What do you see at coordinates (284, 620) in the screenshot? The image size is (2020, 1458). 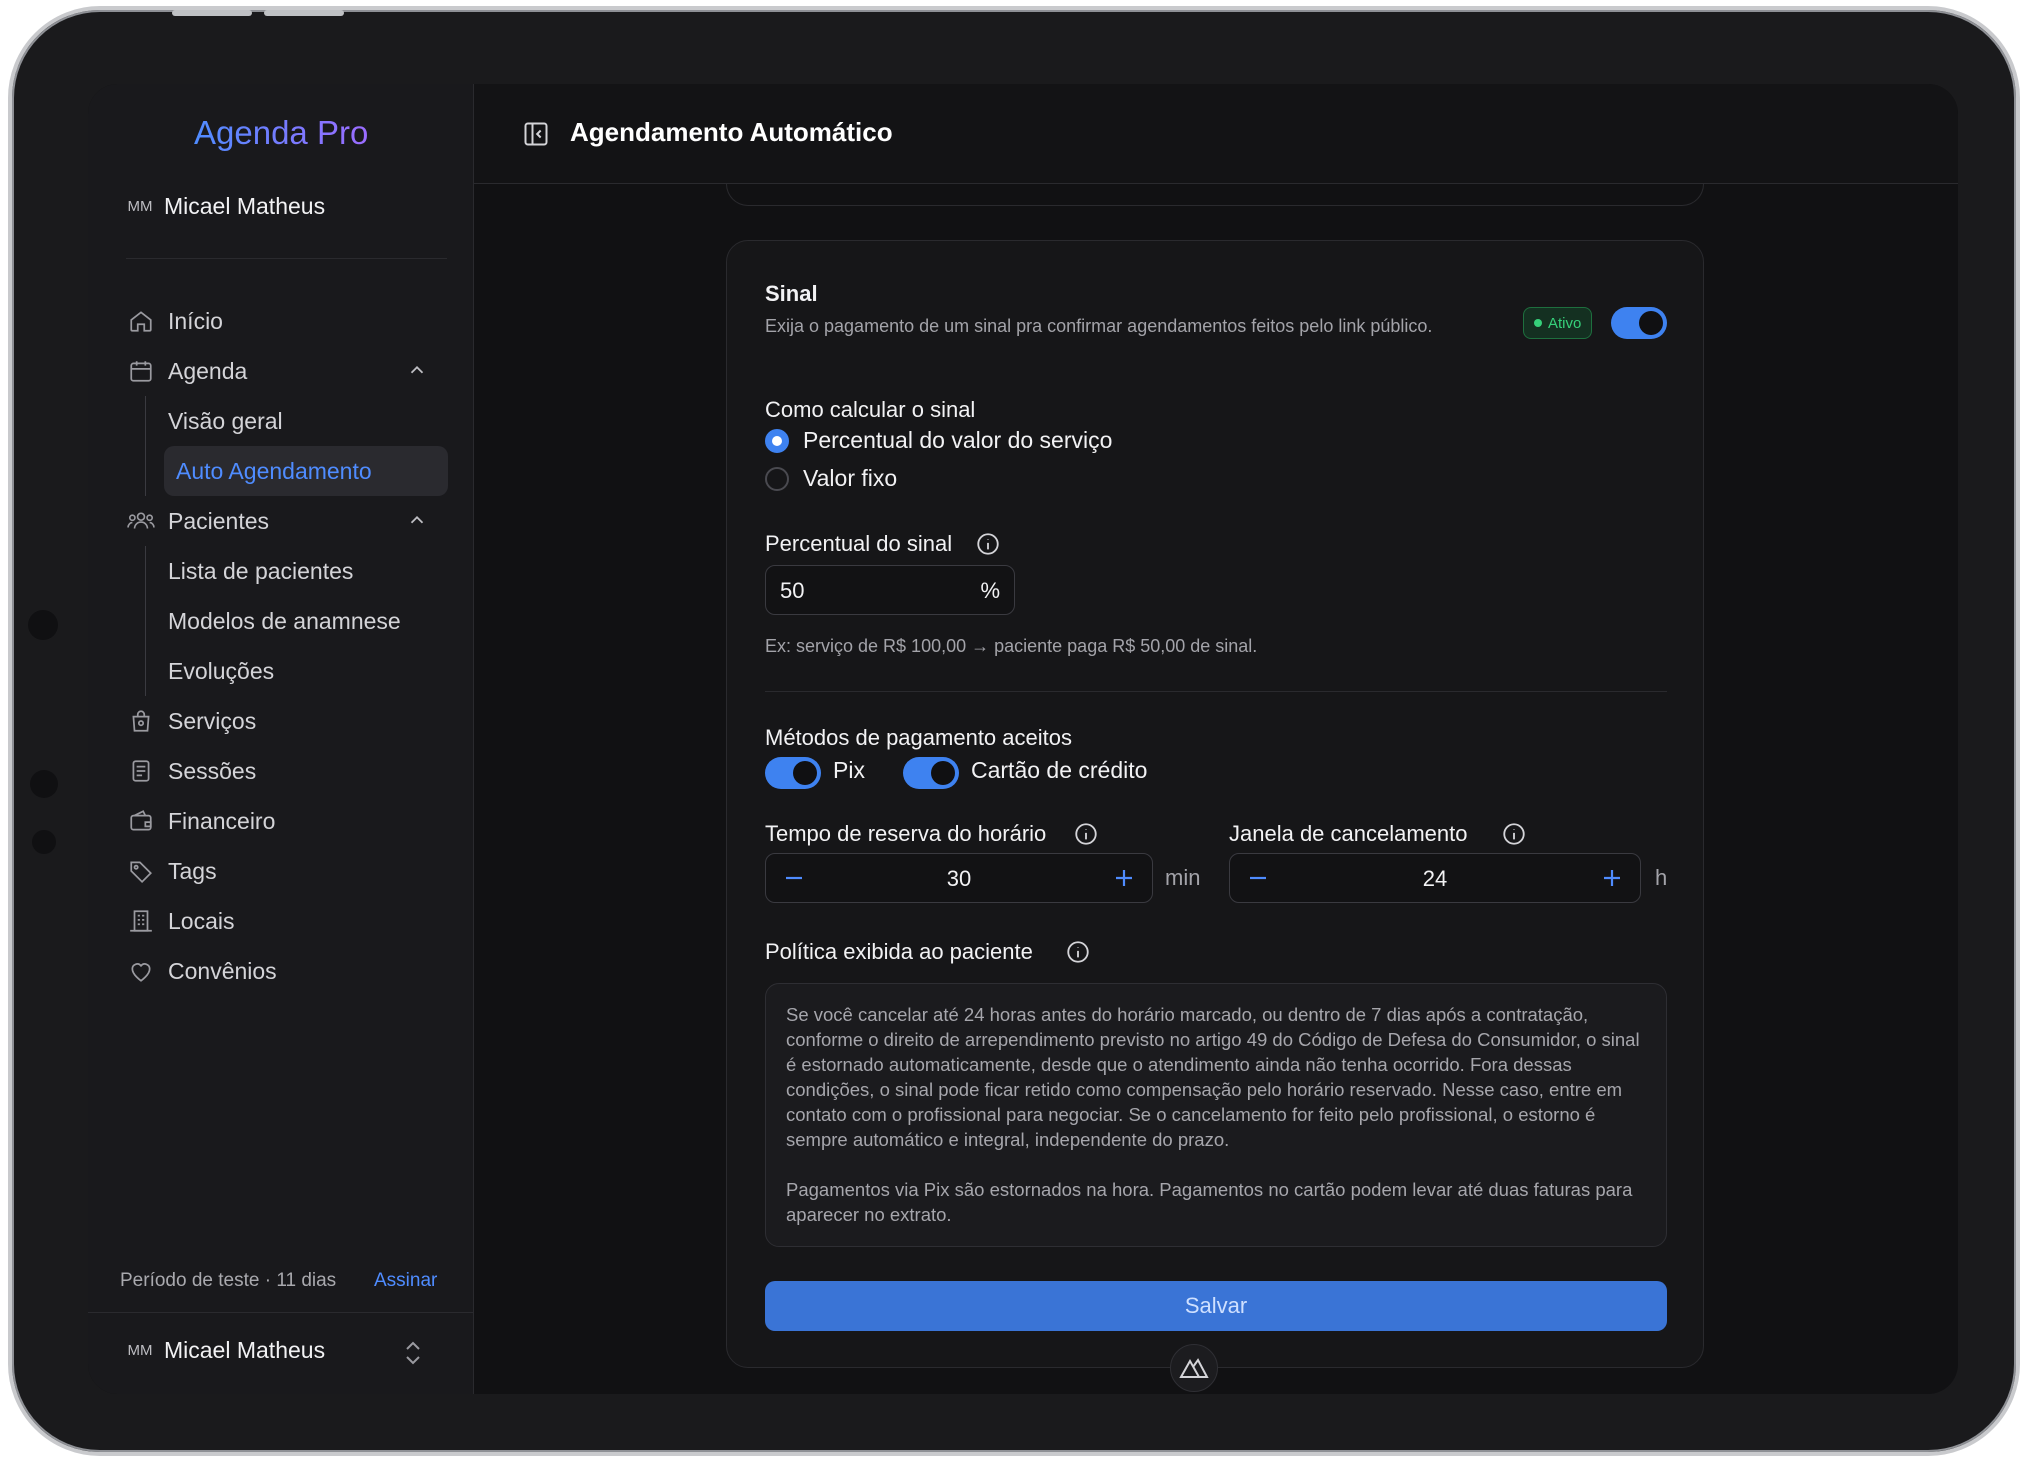 I see `sidebar-item-label: Modelos de anamnese` at bounding box center [284, 620].